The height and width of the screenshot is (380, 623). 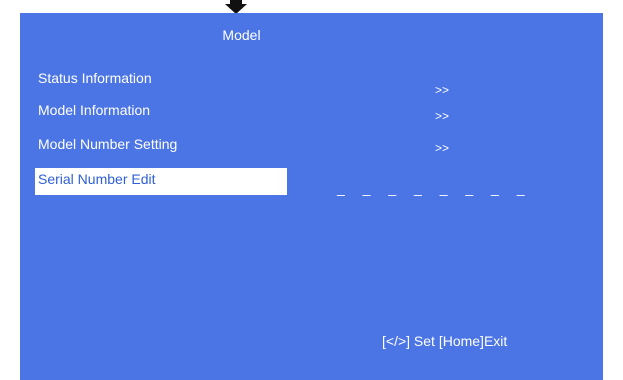 I want to click on menu-item-model-information: Model Information, so click(x=161, y=112).